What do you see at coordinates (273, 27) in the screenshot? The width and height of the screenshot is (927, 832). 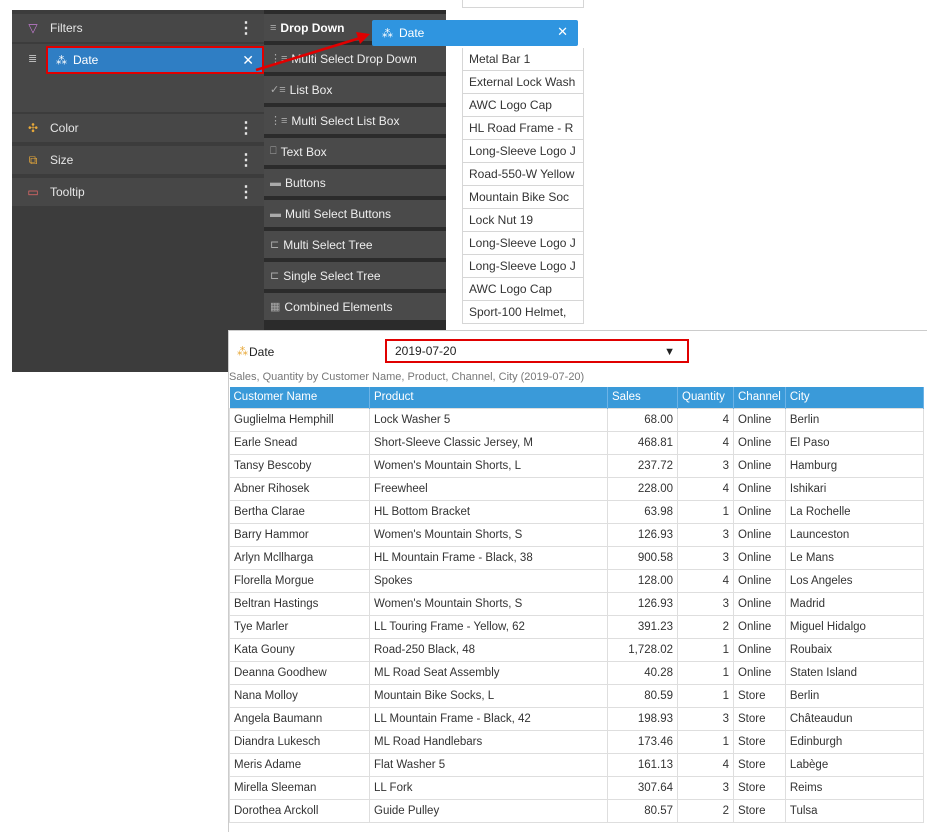 I see `drop-down-icon: ≡` at bounding box center [273, 27].